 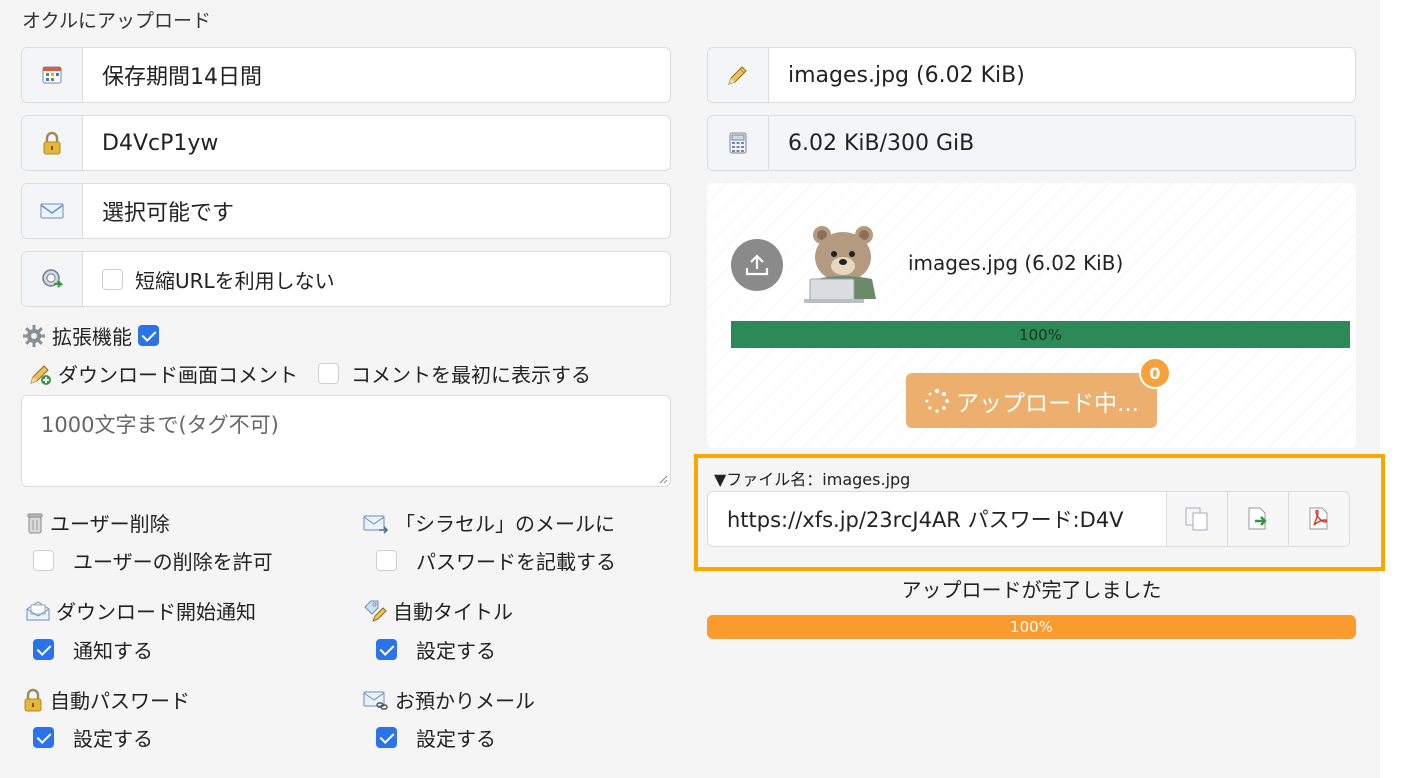 I want to click on bear-at-laptop-image, so click(x=840, y=264).